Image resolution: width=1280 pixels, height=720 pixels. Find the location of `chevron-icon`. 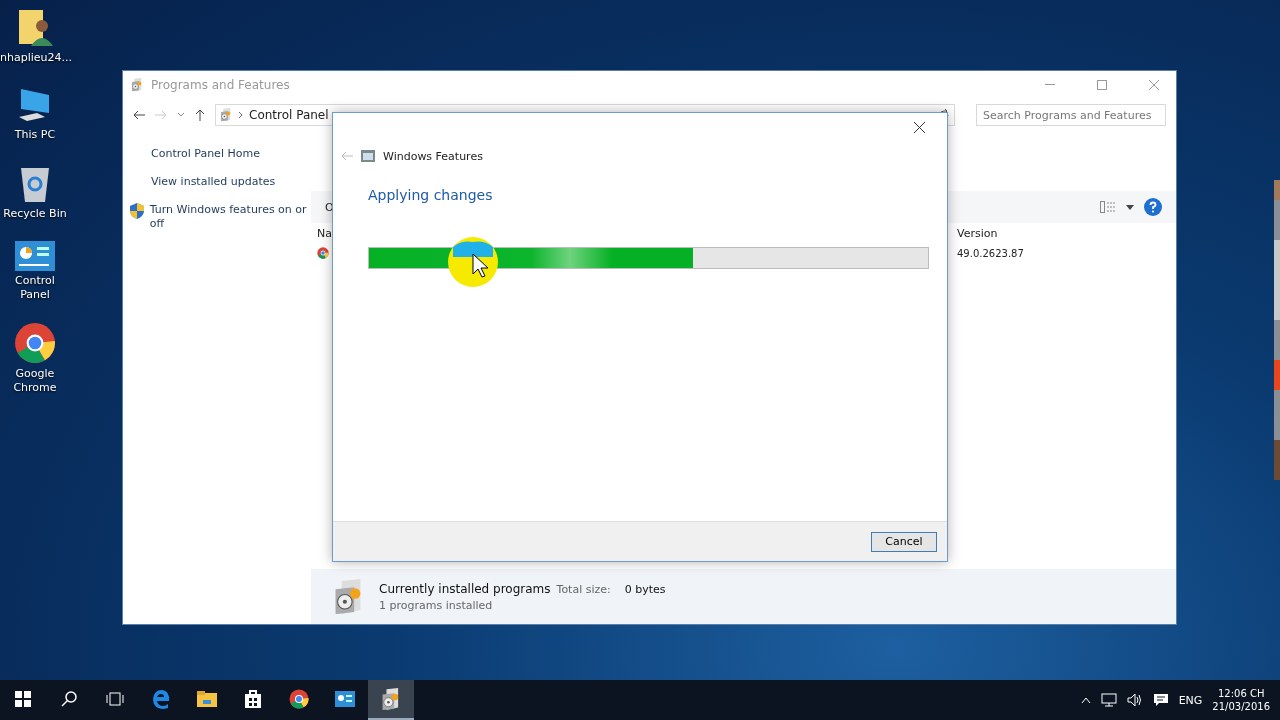

chevron-icon is located at coordinates (240, 115).